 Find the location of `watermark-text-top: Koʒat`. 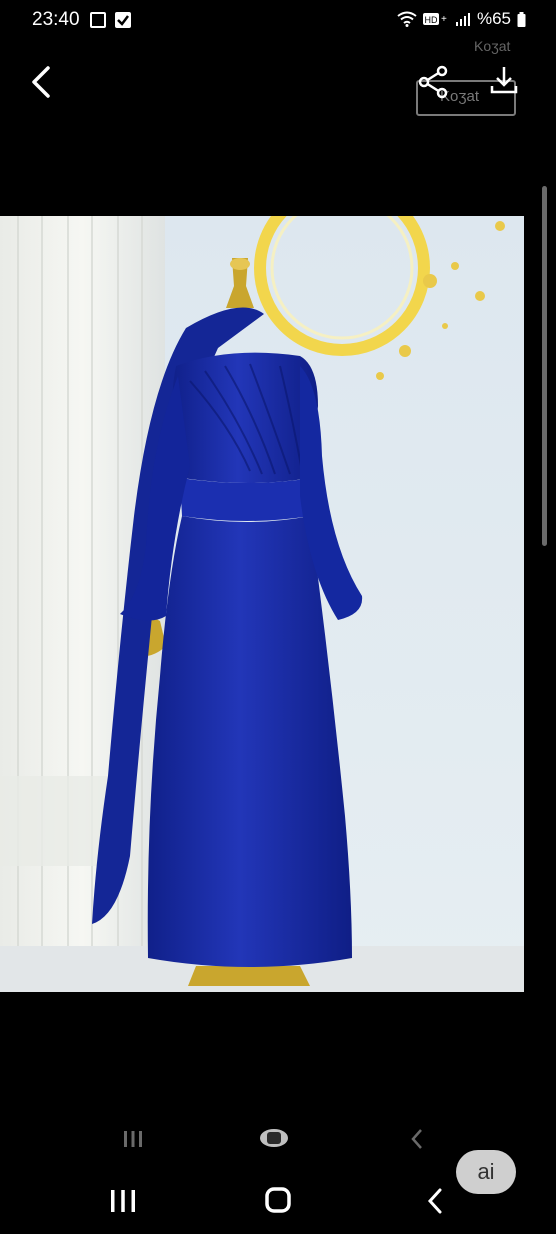

watermark-text-top: Koʒat is located at coordinates (492, 46).